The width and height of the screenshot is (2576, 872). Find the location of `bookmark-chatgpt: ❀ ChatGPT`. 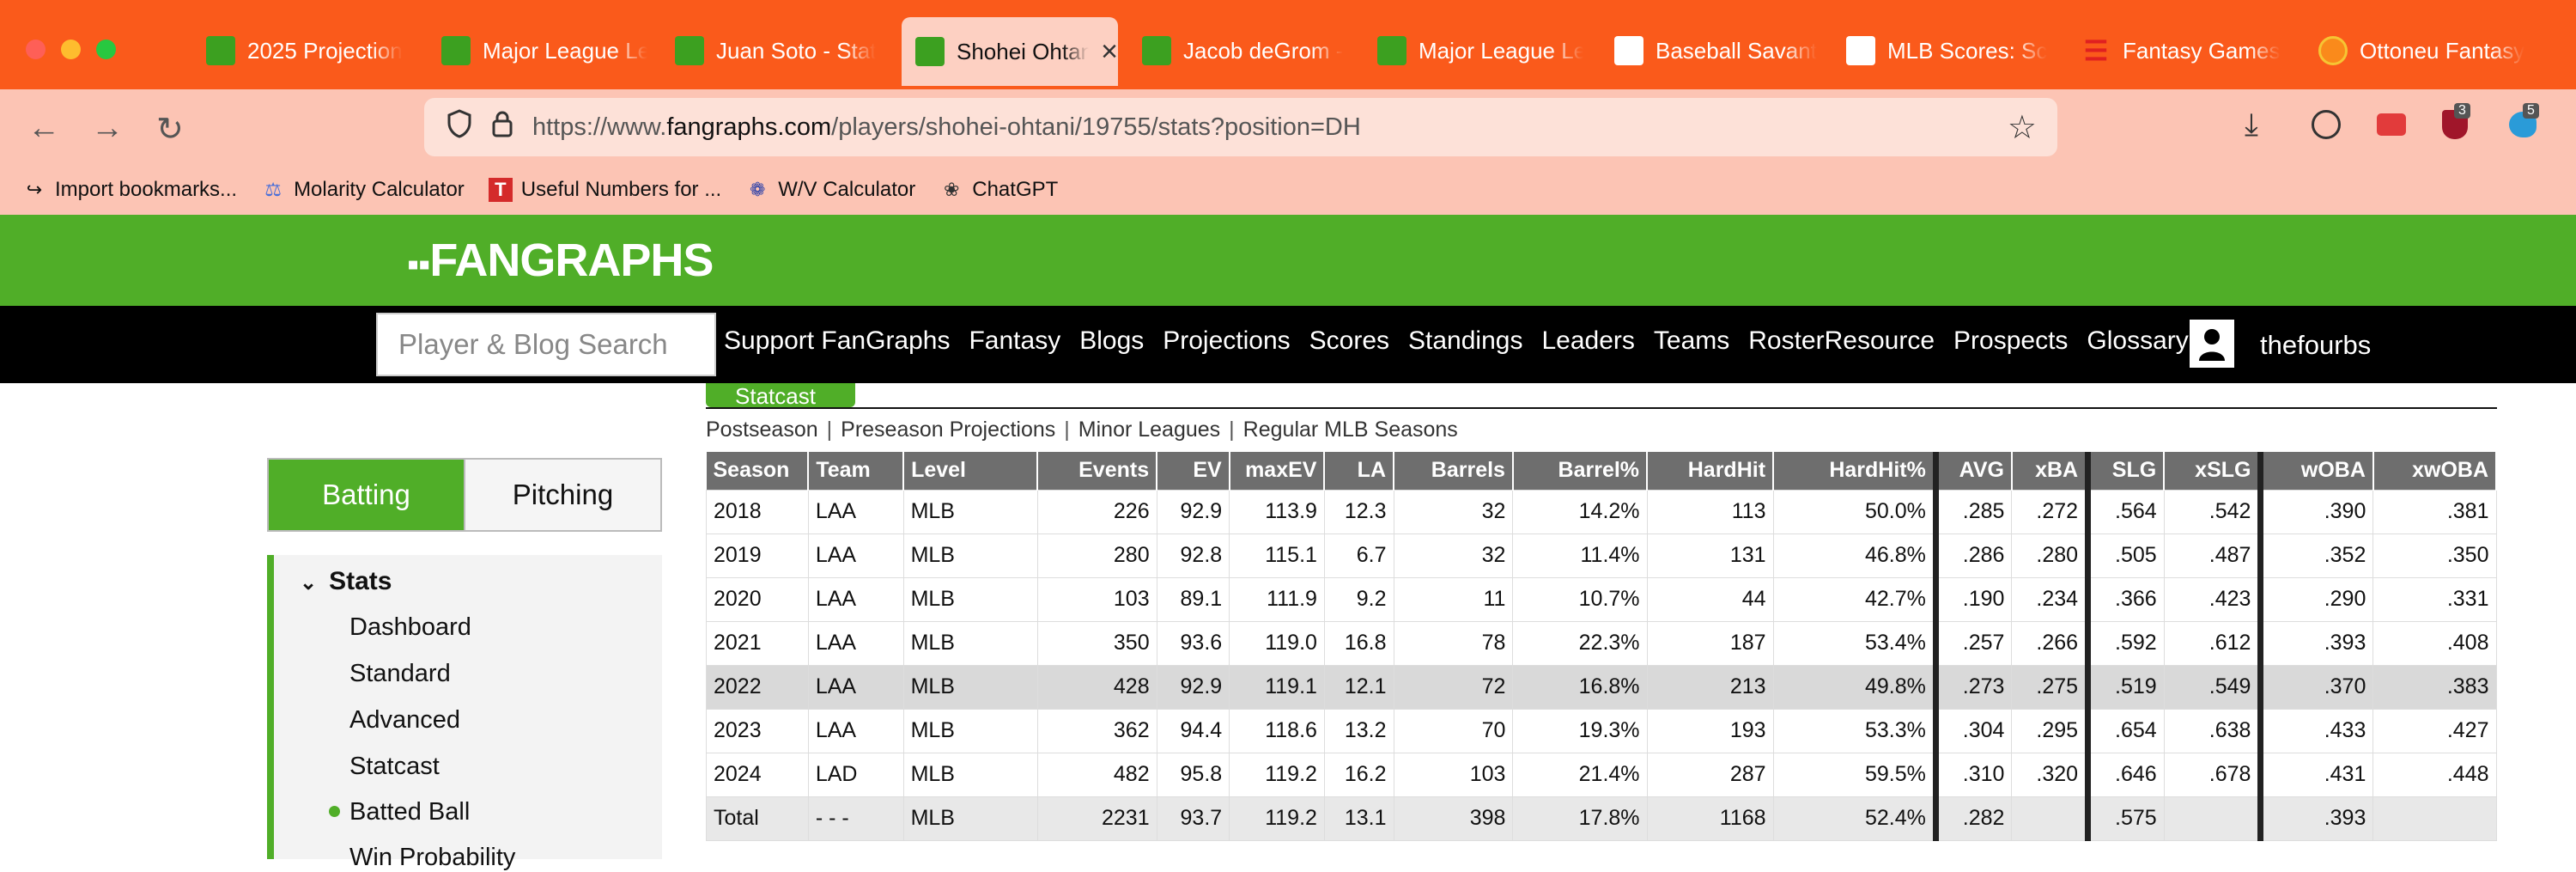

bookmark-chatgpt: ❀ ChatGPT is located at coordinates (998, 190).